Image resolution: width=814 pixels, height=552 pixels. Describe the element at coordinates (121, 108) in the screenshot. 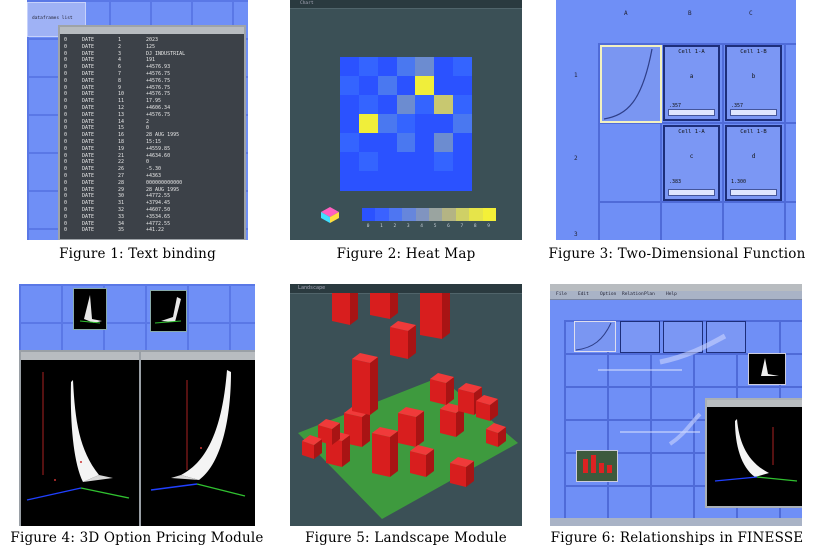

I see `table-cell: 12` at that location.